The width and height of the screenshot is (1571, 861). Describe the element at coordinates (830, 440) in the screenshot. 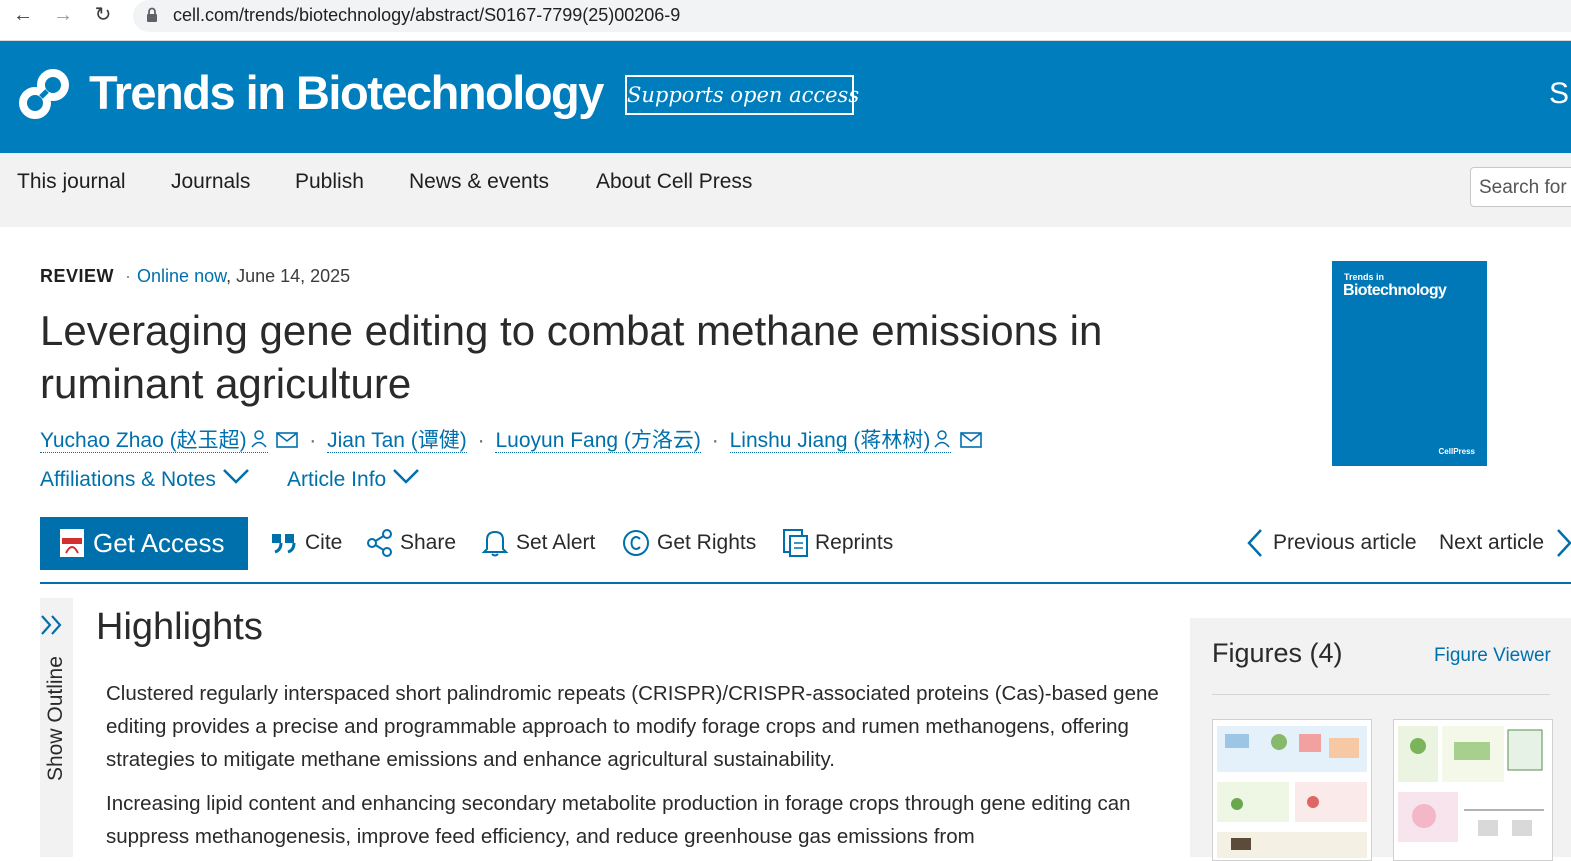

I see `author-name: Linshu Jiang (蒋林树)` at that location.